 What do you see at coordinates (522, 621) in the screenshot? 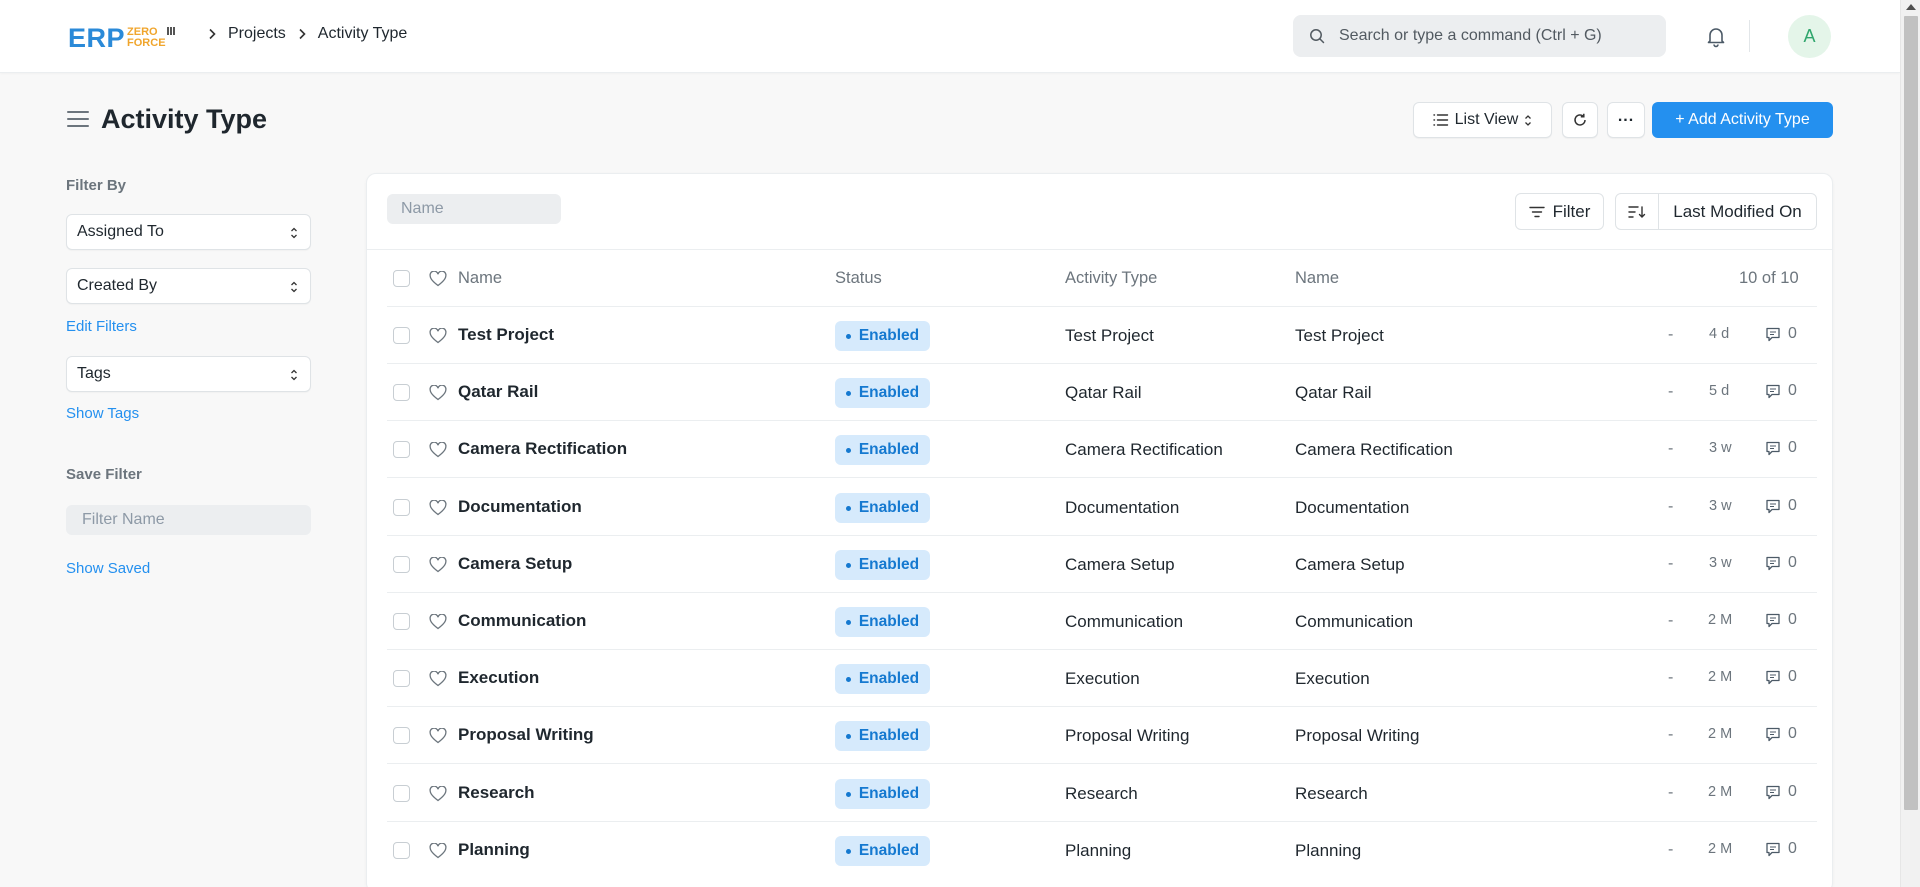
I see `row-name-link: Communication` at bounding box center [522, 621].